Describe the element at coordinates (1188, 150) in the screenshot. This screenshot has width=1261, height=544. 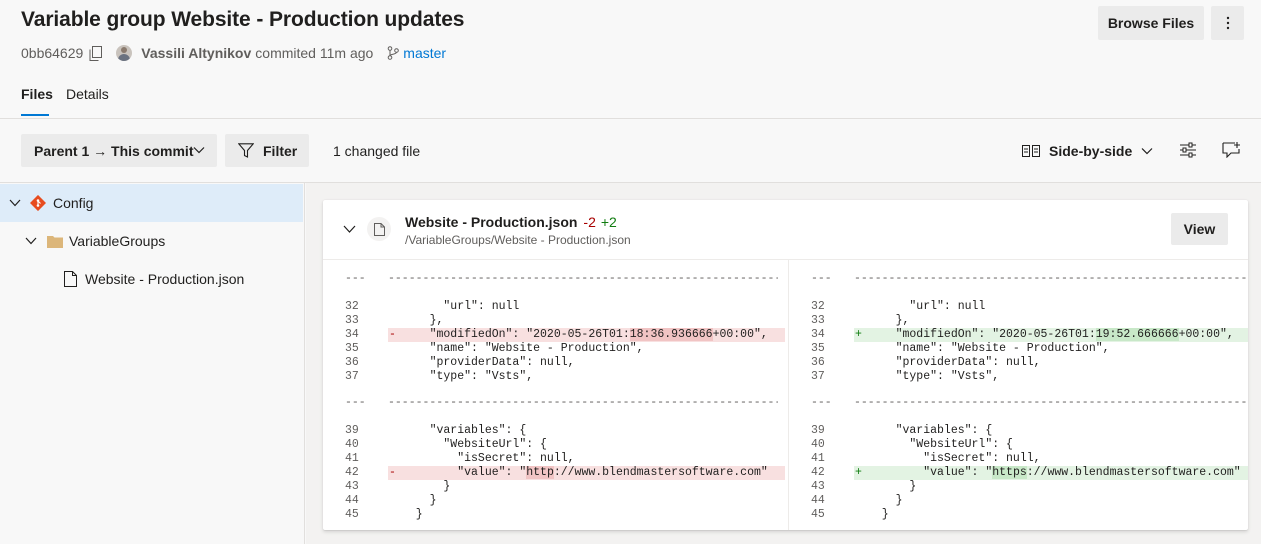
I see `sliders-icon` at that location.